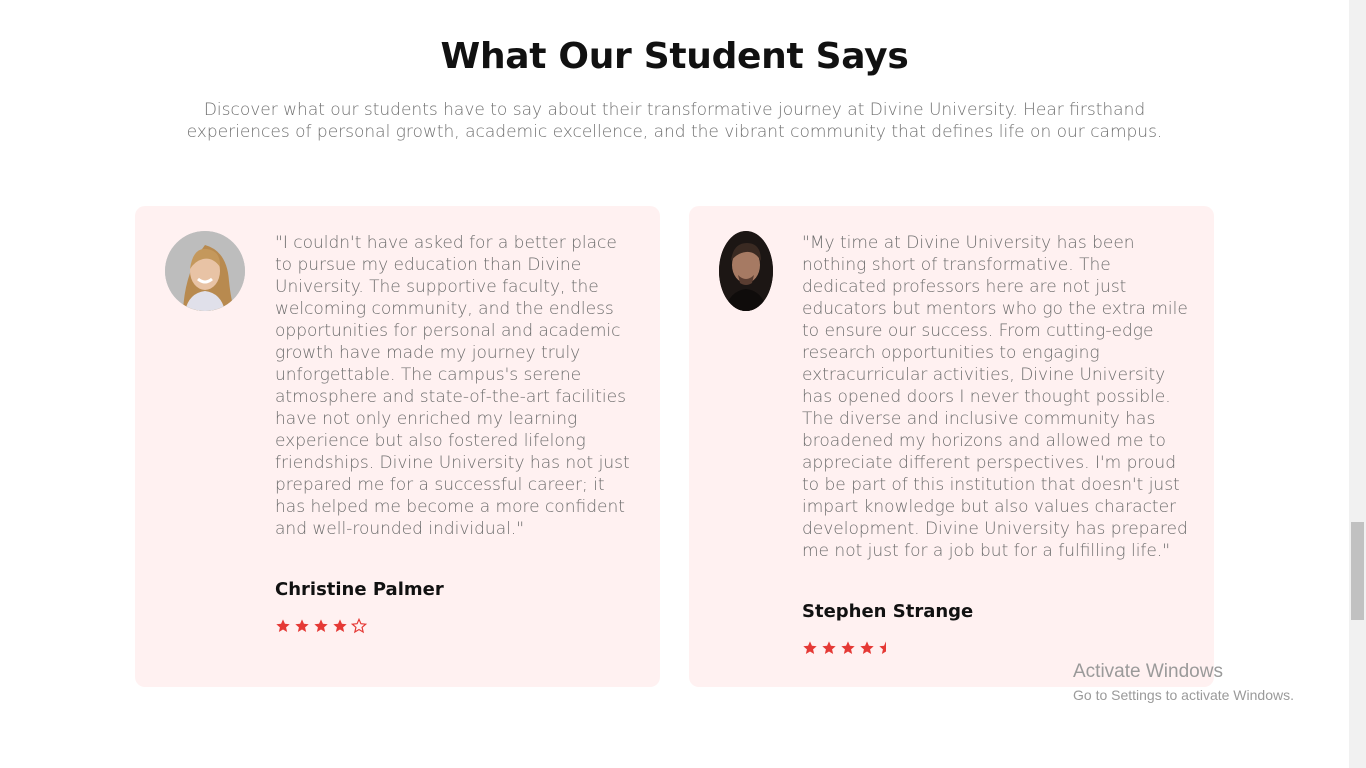 The width and height of the screenshot is (1366, 768). Describe the element at coordinates (1148, 671) in the screenshot. I see `watermark-line-1: Activate Windows` at that location.